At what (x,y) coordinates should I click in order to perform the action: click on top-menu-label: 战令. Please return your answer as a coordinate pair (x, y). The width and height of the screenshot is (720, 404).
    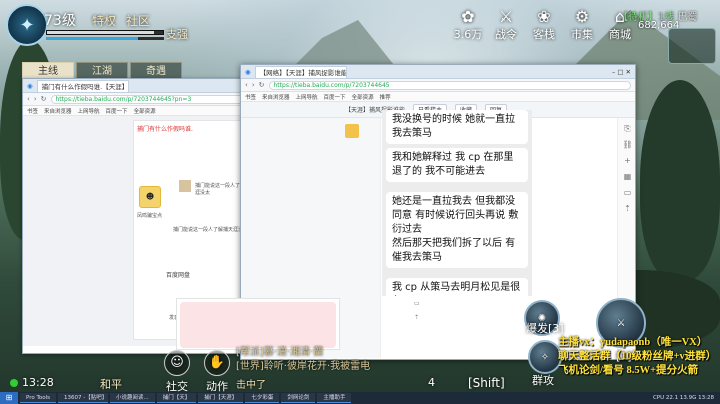
    Looking at the image, I should click on (506, 34).